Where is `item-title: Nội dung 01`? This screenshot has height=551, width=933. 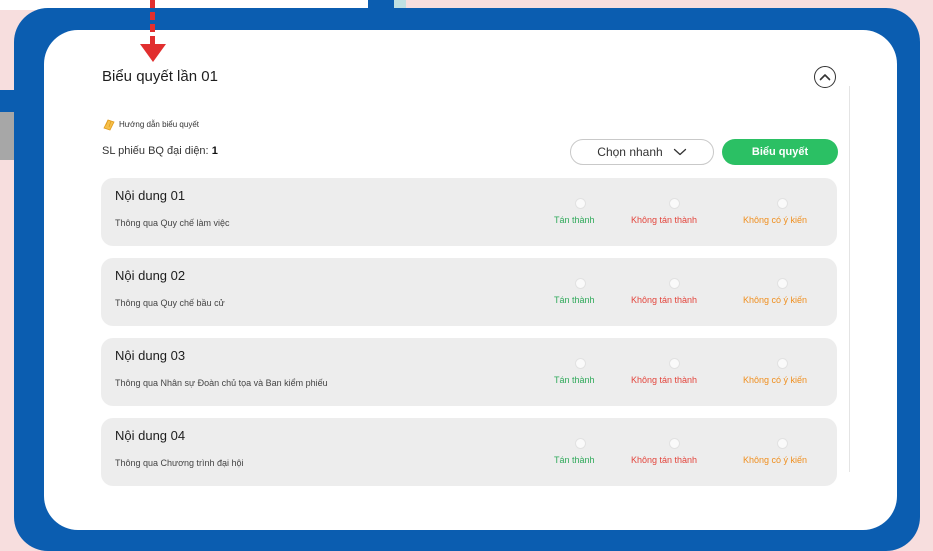
item-title: Nội dung 01 is located at coordinates (150, 195).